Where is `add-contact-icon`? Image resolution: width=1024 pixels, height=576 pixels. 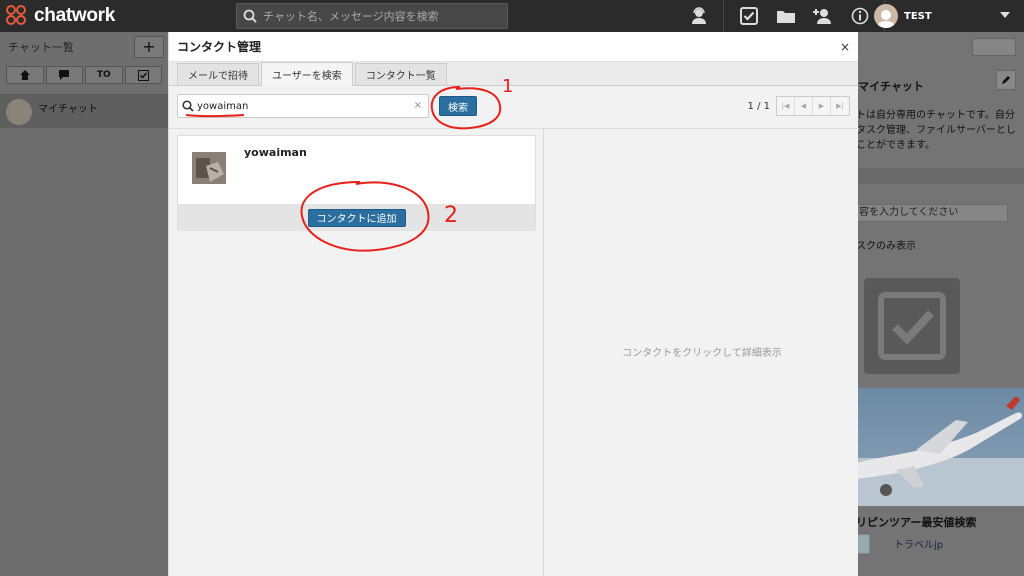
add-contact-icon is located at coordinates (822, 16).